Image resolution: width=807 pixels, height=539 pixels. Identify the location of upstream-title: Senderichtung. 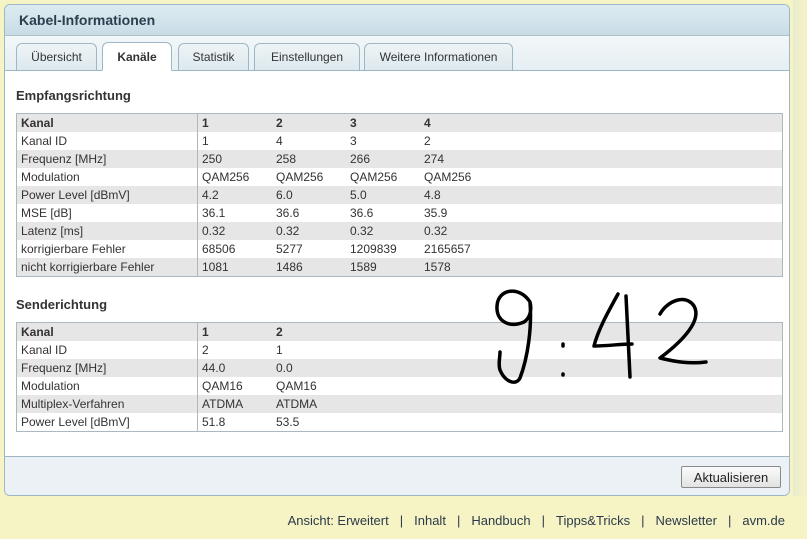
(62, 304).